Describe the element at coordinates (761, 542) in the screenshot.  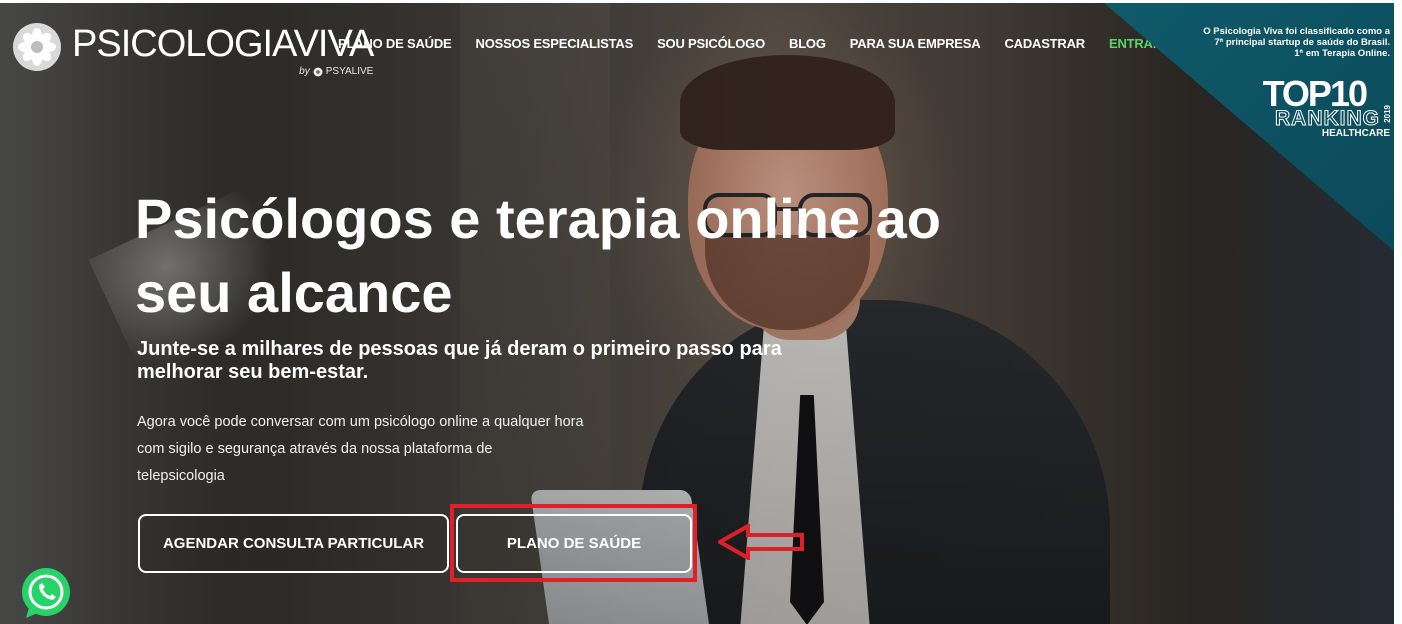
I see `left-arrow-annotation` at that location.